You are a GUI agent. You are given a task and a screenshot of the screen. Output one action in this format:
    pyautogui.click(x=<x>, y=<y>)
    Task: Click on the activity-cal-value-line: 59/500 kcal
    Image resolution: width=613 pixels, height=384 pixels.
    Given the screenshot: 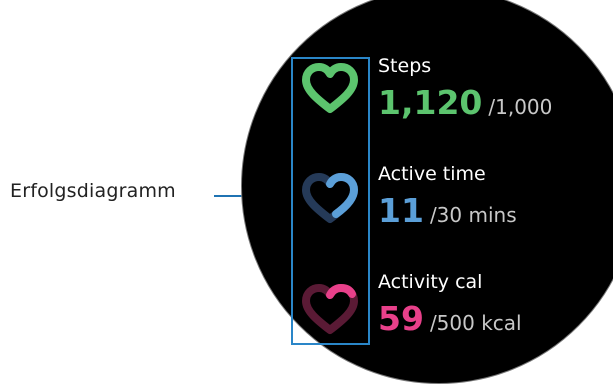 What is the action you would take?
    pyautogui.click(x=450, y=318)
    